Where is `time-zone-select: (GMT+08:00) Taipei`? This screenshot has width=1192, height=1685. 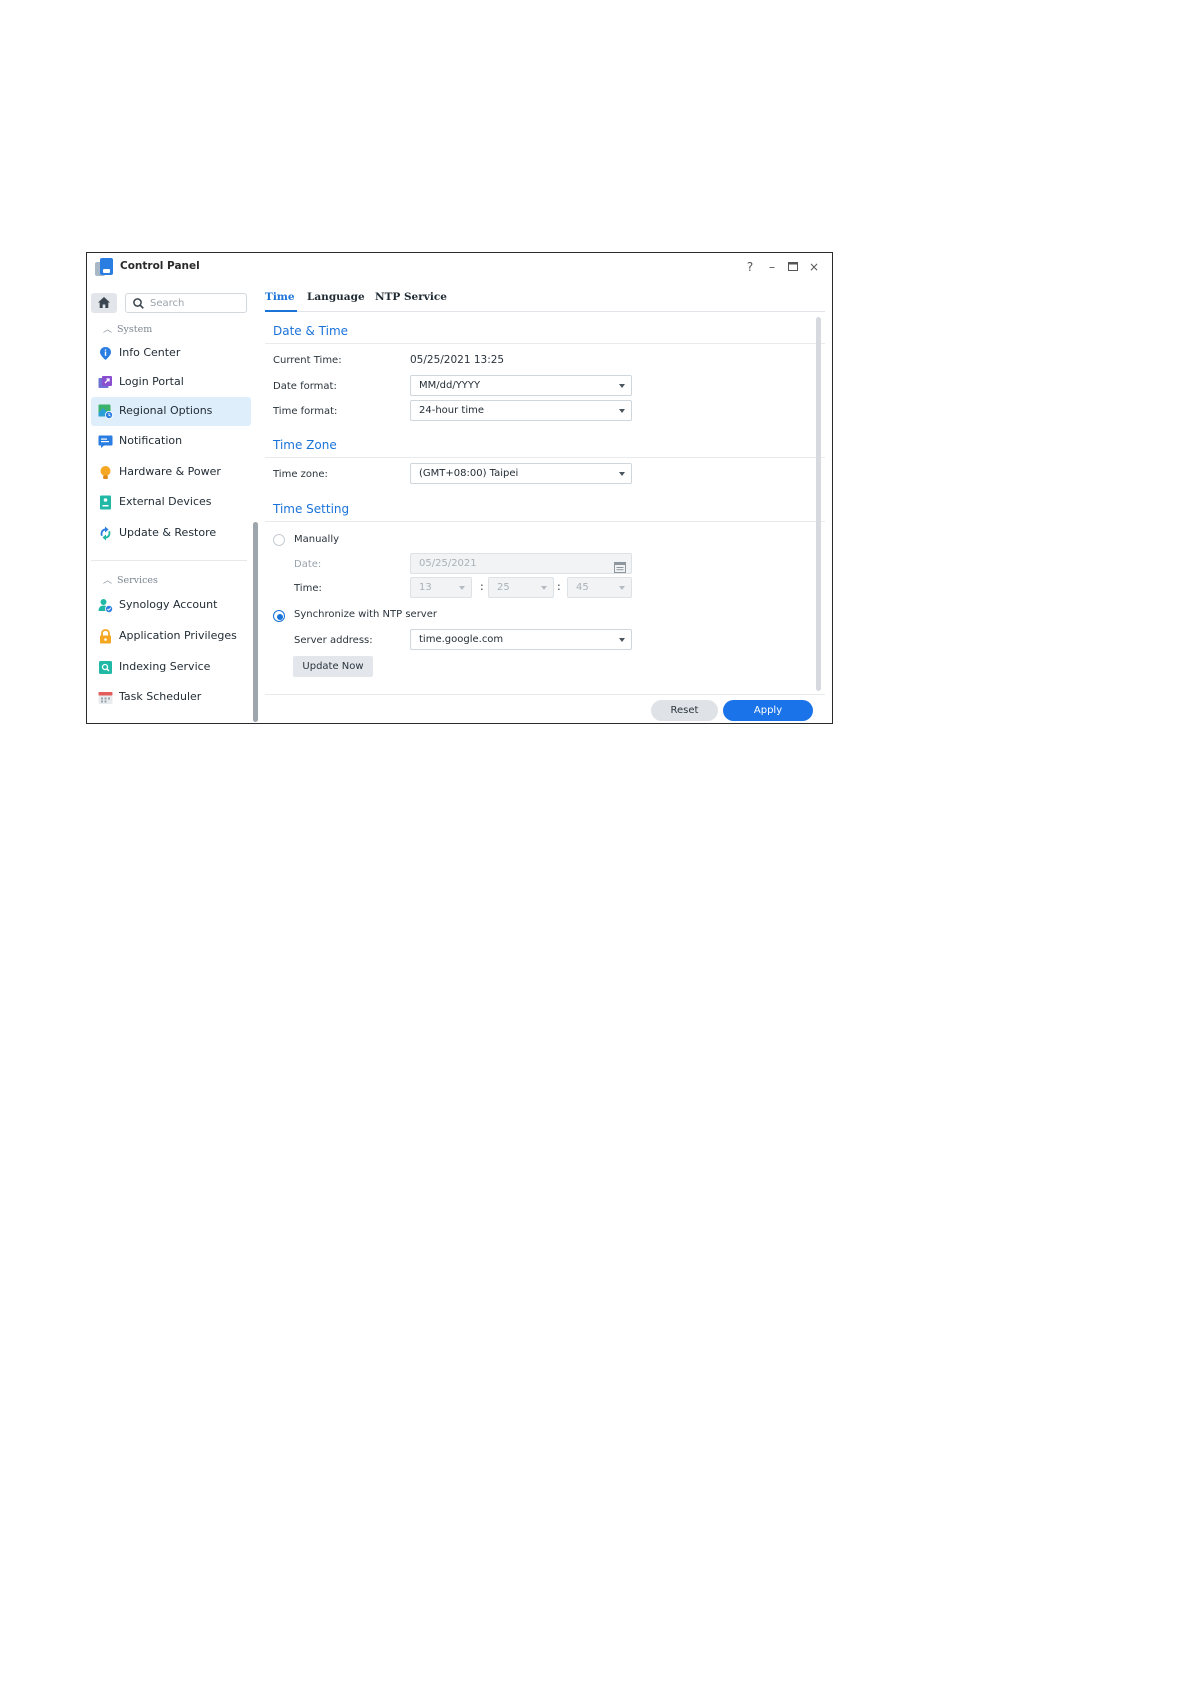
time-zone-select: (GMT+08:00) Taipei is located at coordinates (521, 473).